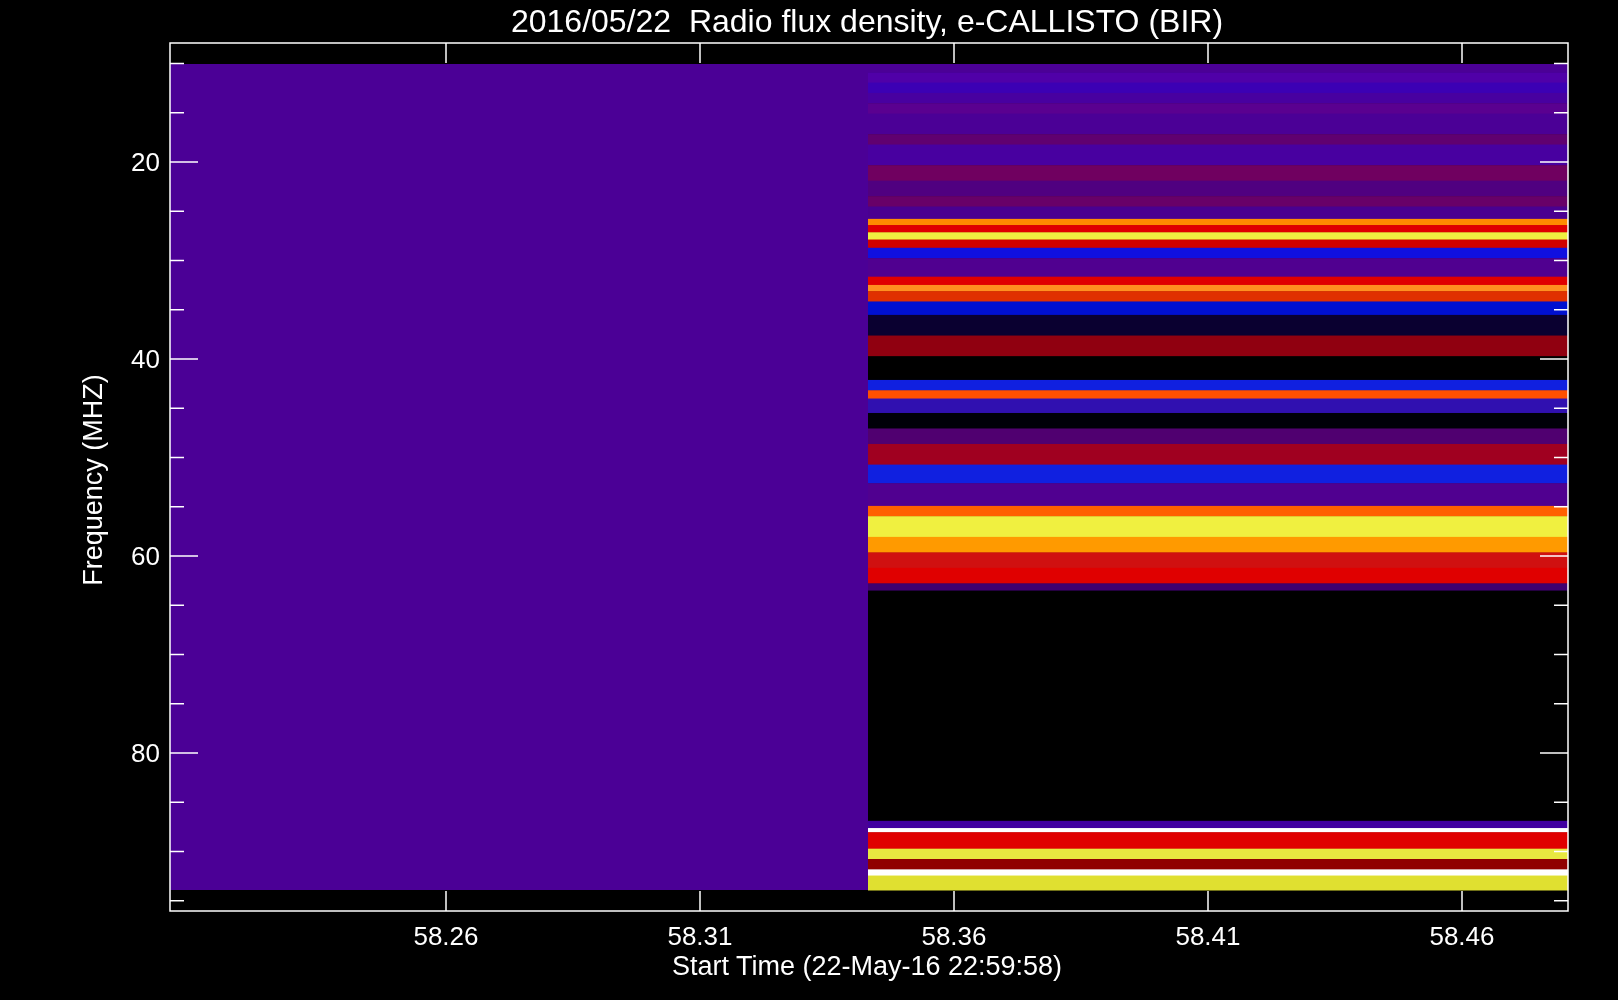 This screenshot has width=1618, height=1000. Describe the element at coordinates (954, 936) in the screenshot. I see `tick-label: 58.36` at that location.